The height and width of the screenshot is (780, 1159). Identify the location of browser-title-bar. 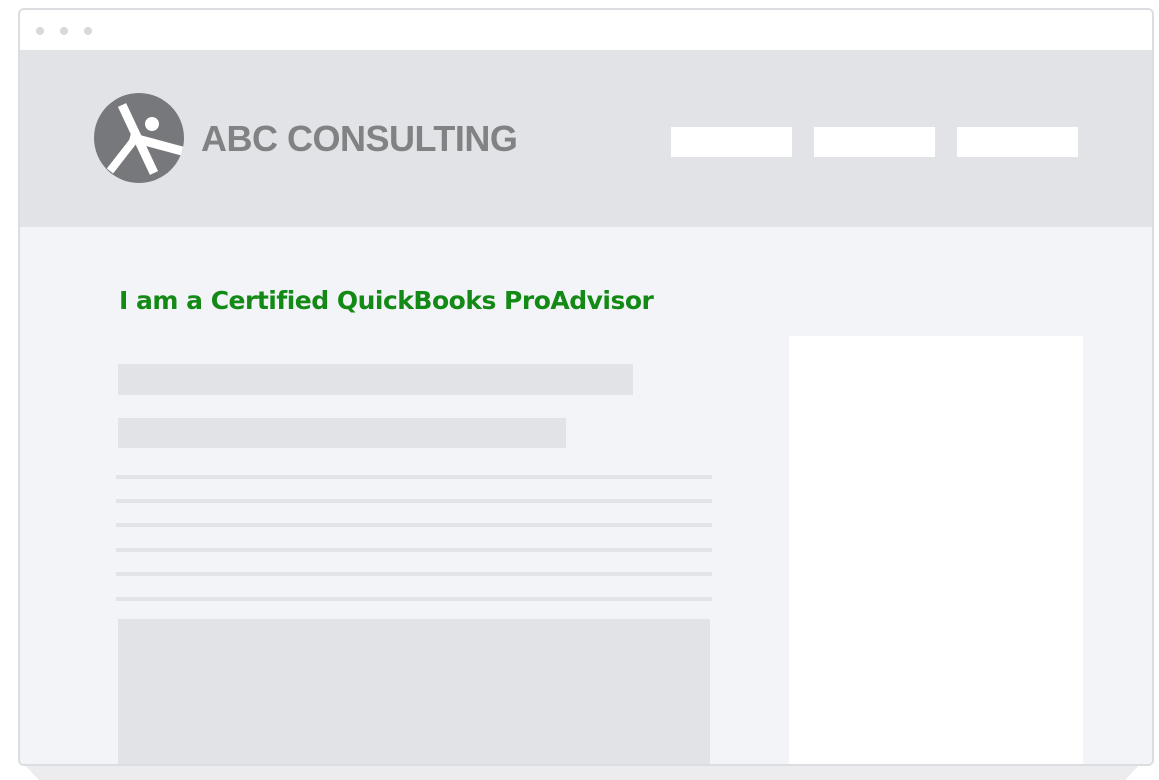
(586, 30).